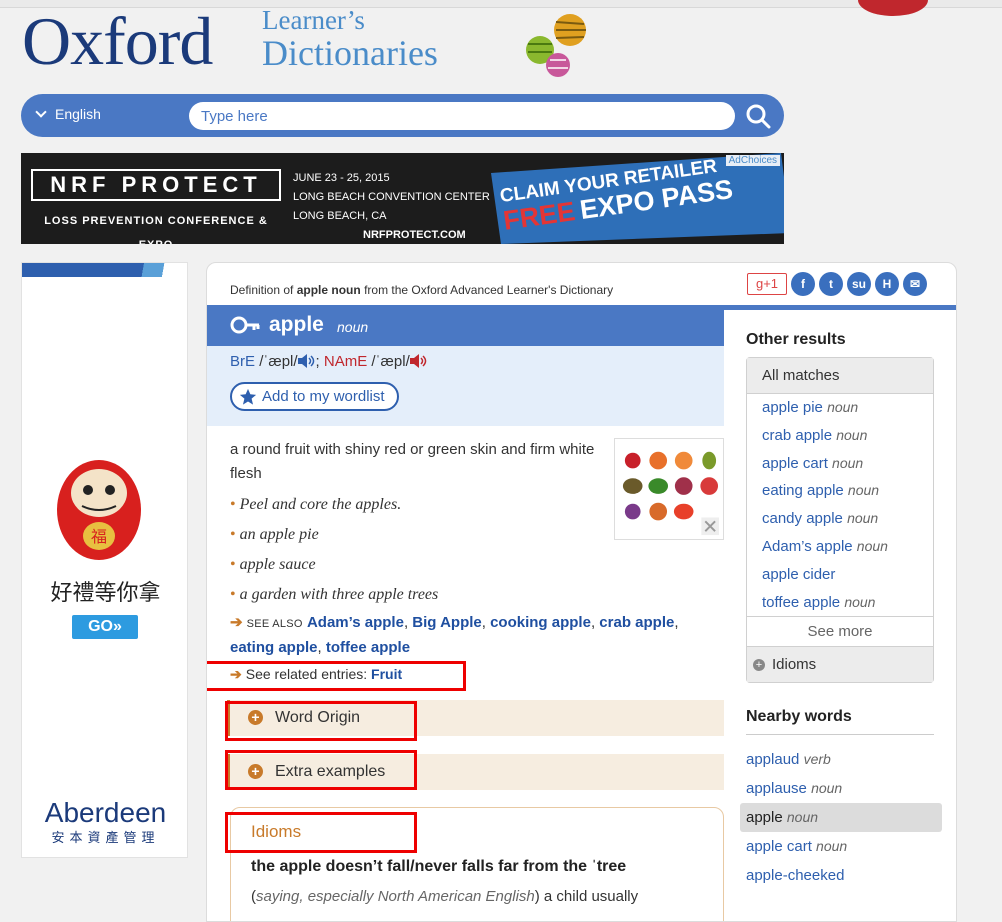 Image resolution: width=1002 pixels, height=922 pixels. What do you see at coordinates (844, 759) in the screenshot?
I see `nearby-item: applaud verb` at bounding box center [844, 759].